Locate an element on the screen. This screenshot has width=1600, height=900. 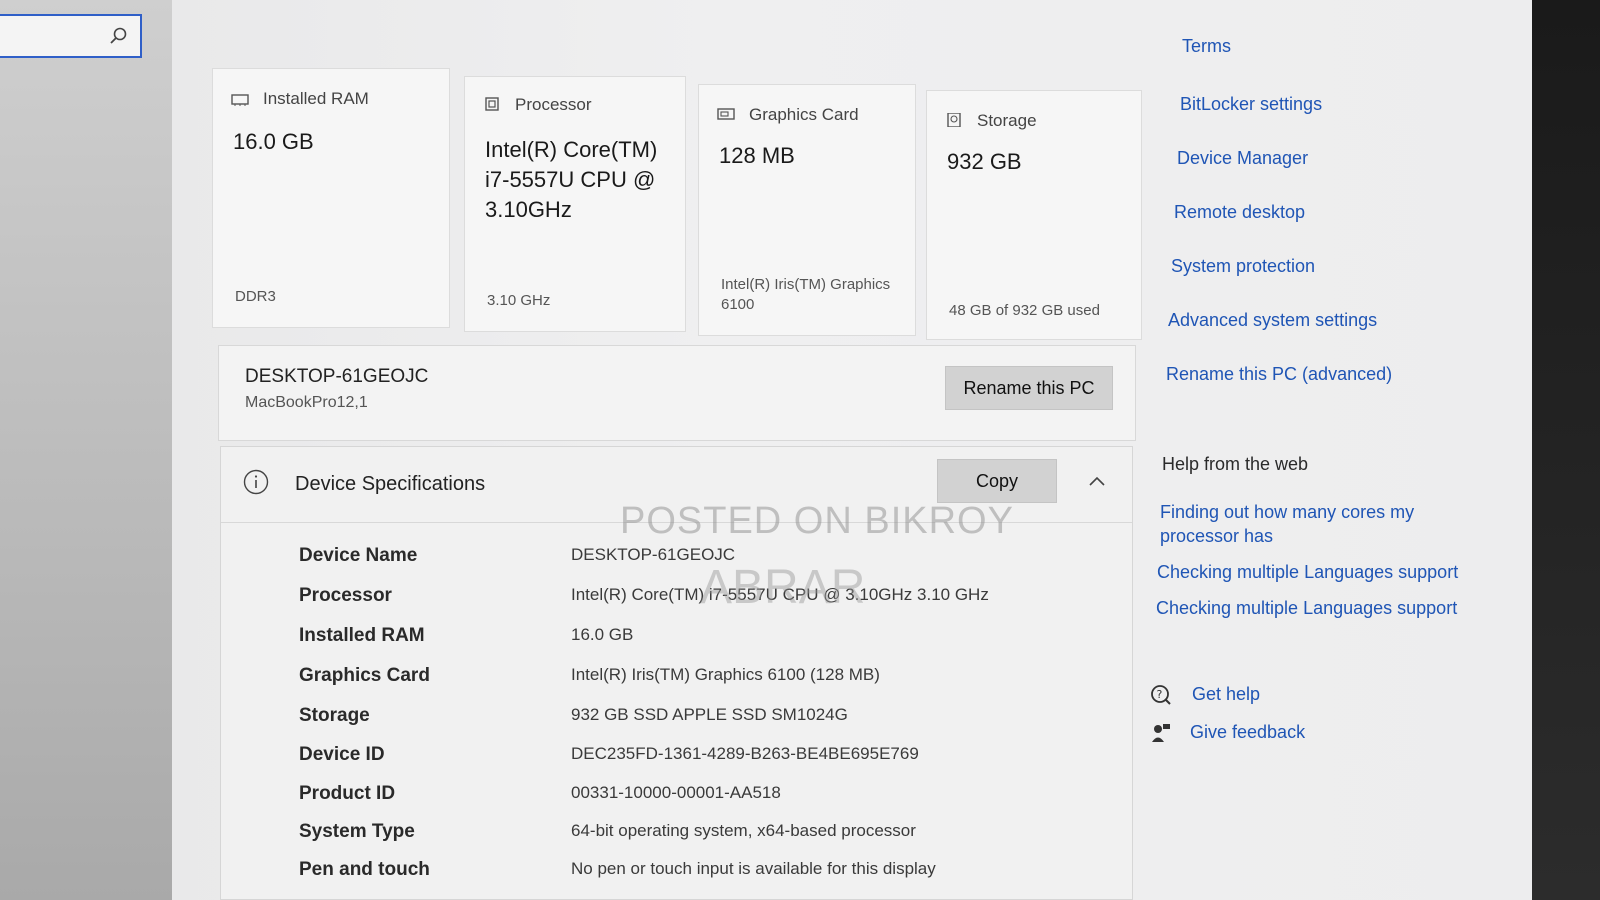
link-remote-desktop: Remote desktop is located at coordinates (1239, 212).